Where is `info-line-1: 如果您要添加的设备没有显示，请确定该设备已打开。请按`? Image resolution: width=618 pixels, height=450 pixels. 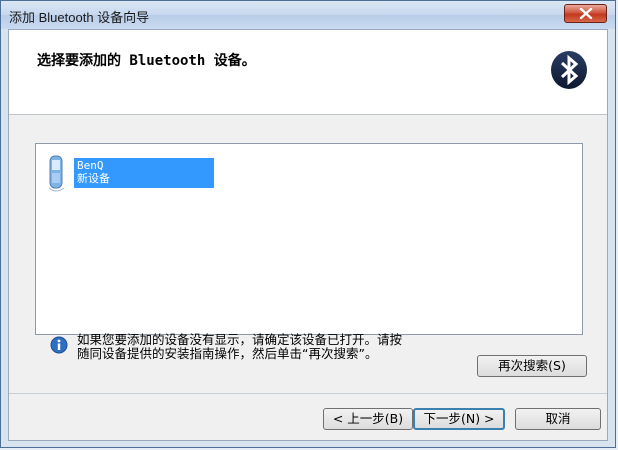
info-line-1: 如果您要添加的设备没有显示，请确定该设备已打开。请按 is located at coordinates (240, 339).